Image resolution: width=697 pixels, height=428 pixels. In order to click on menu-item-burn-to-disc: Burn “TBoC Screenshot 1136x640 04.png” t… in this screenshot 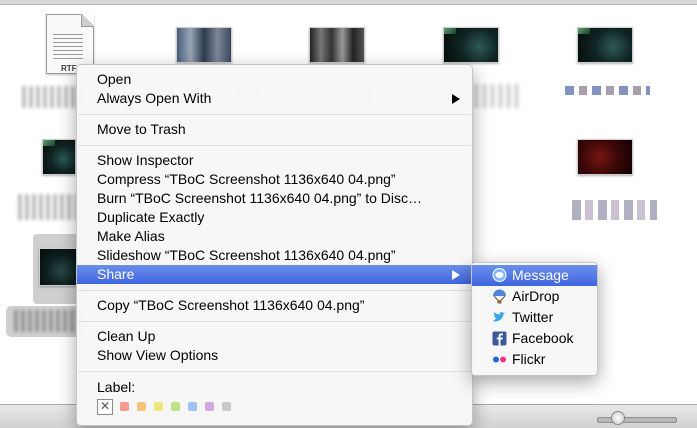, I will do `click(274, 198)`.